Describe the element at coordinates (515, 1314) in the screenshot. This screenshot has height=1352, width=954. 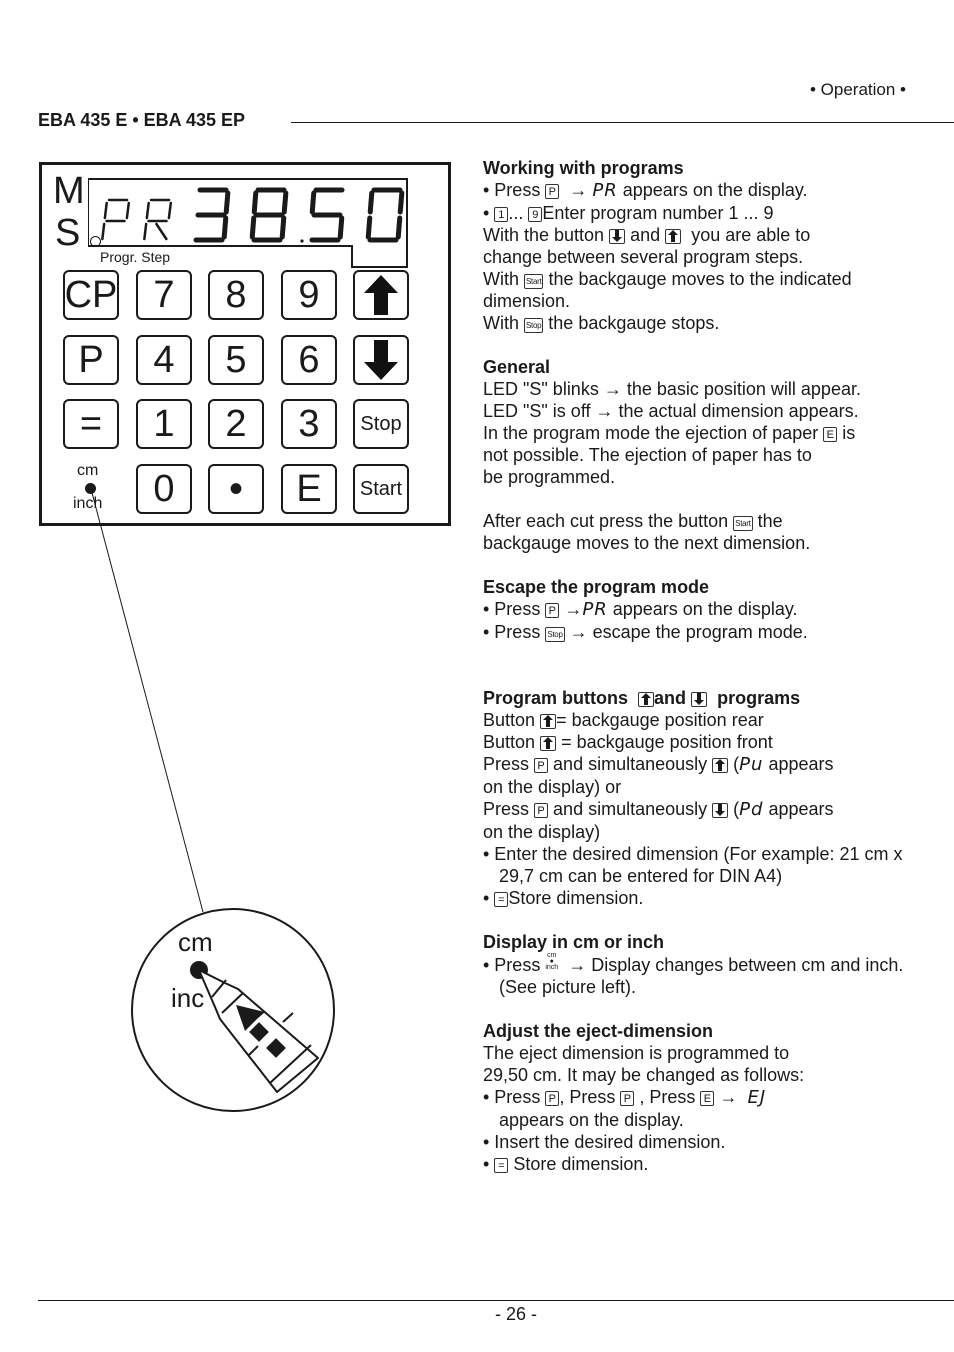
I see `page-number: - 26 -` at that location.